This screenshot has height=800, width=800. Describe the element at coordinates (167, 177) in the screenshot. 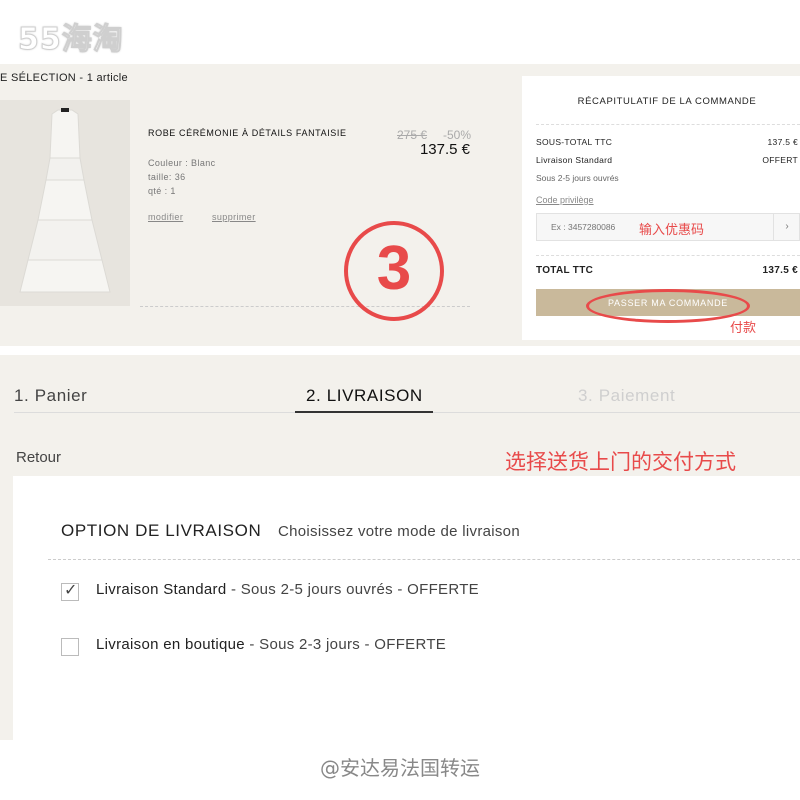

I see `item-size: taille: 36` at that location.